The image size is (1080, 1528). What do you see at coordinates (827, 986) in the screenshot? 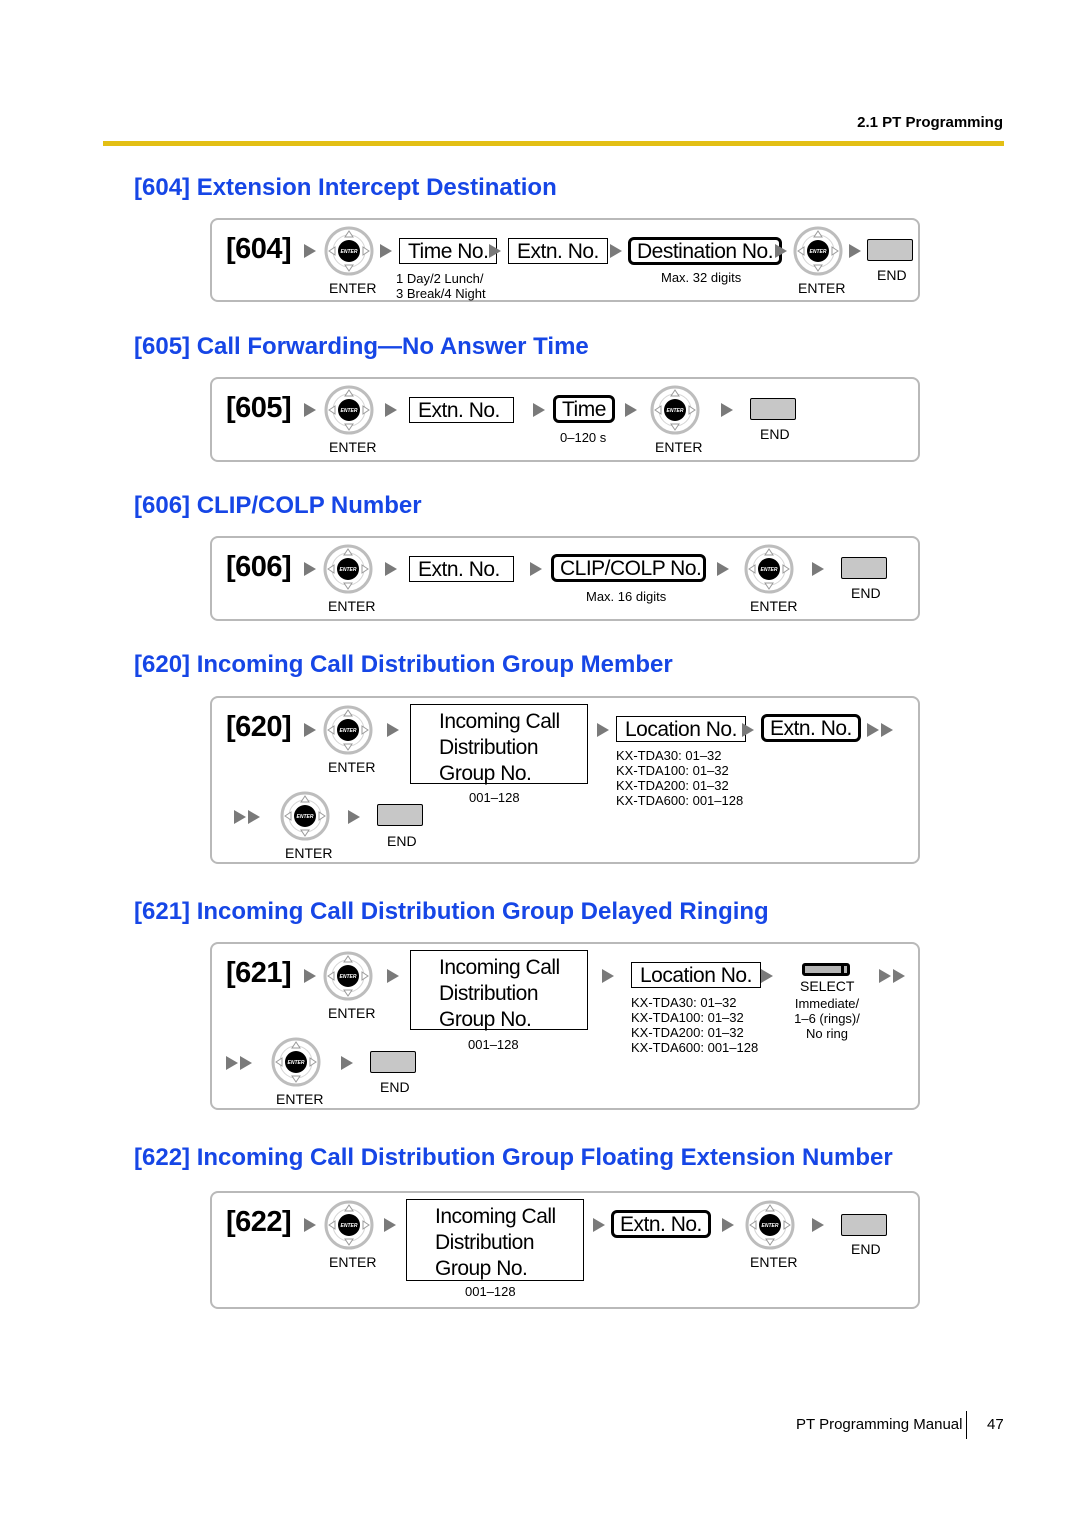
I see `select-label: SELECT` at bounding box center [827, 986].